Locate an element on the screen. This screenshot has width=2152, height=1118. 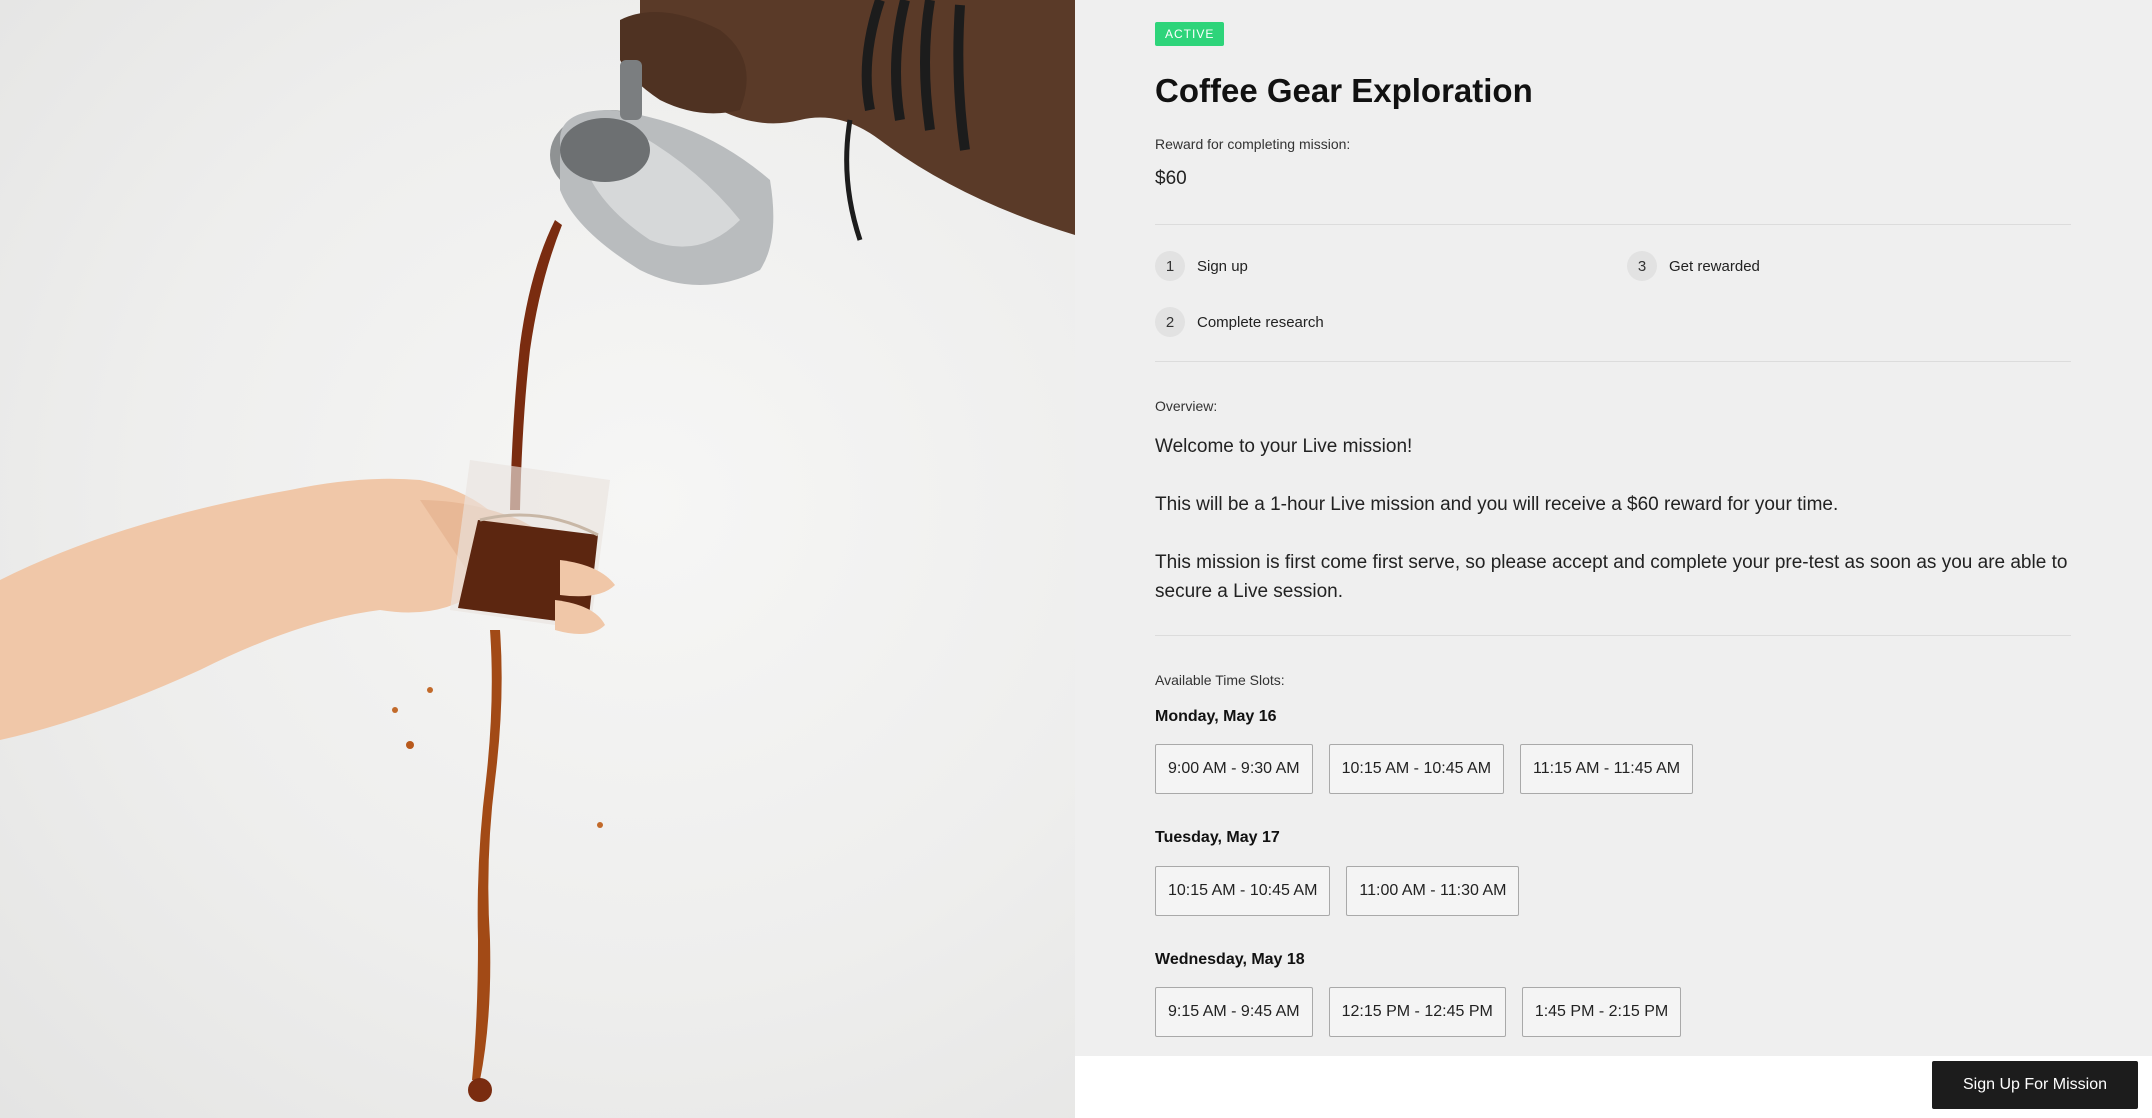
step-2: 2 Complete research is located at coordinates (1239, 322).